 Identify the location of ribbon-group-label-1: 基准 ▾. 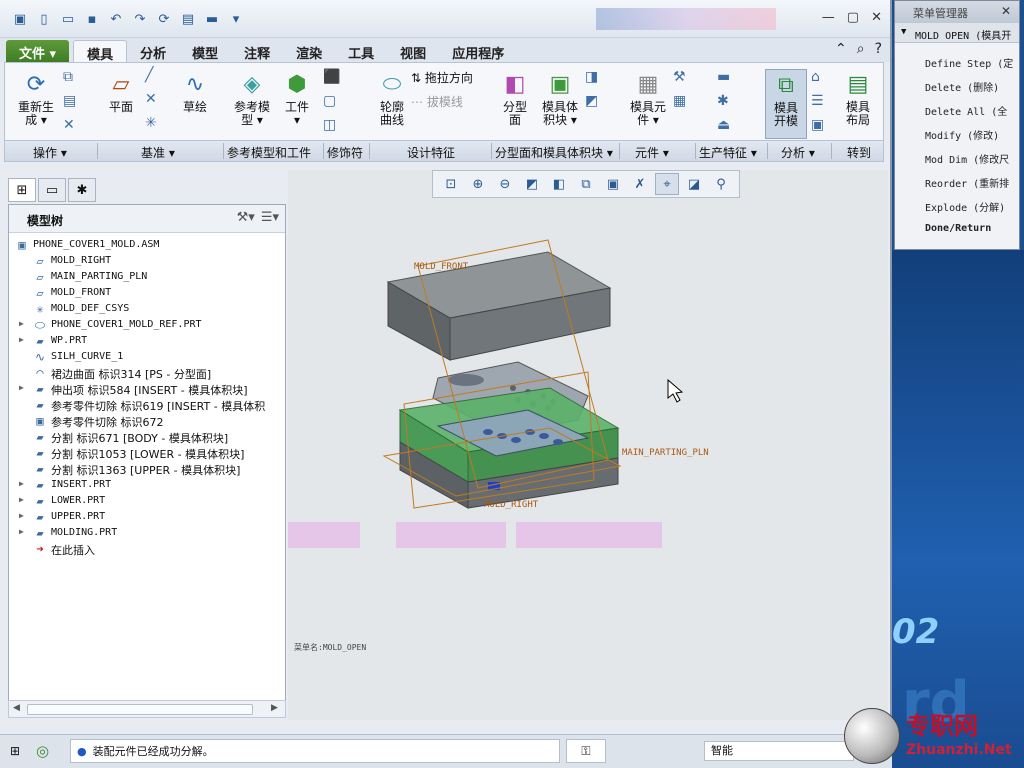
(158, 152).